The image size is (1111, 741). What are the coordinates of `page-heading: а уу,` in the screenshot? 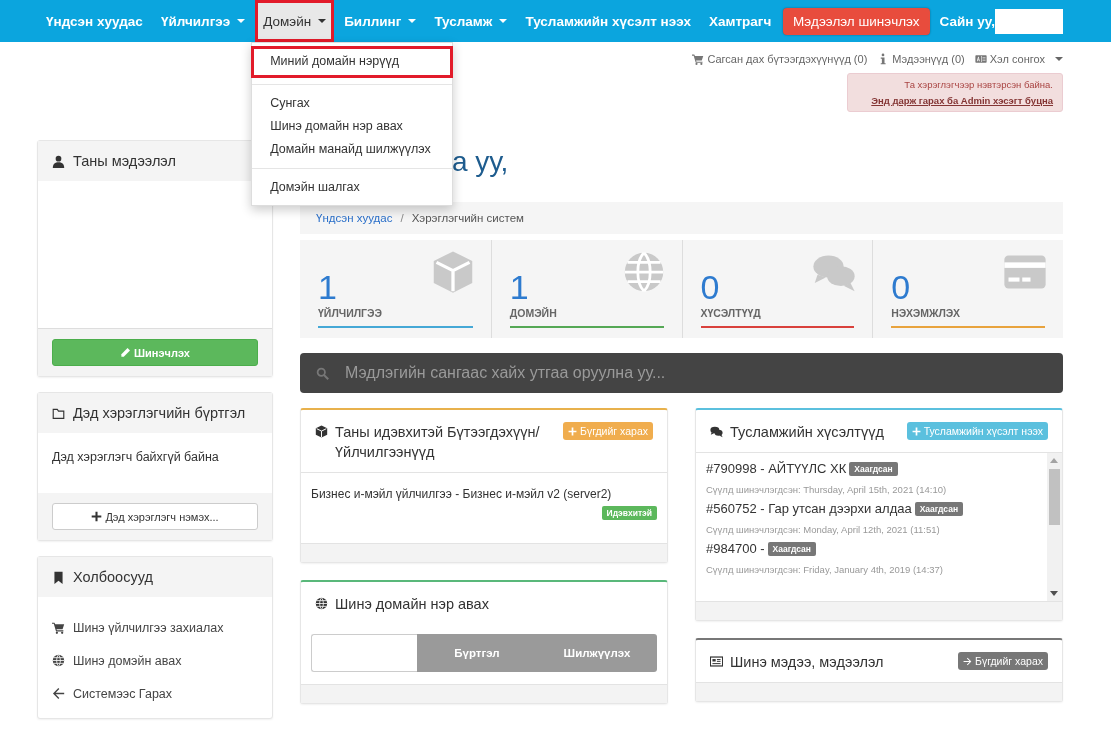 It's located at (480, 162).